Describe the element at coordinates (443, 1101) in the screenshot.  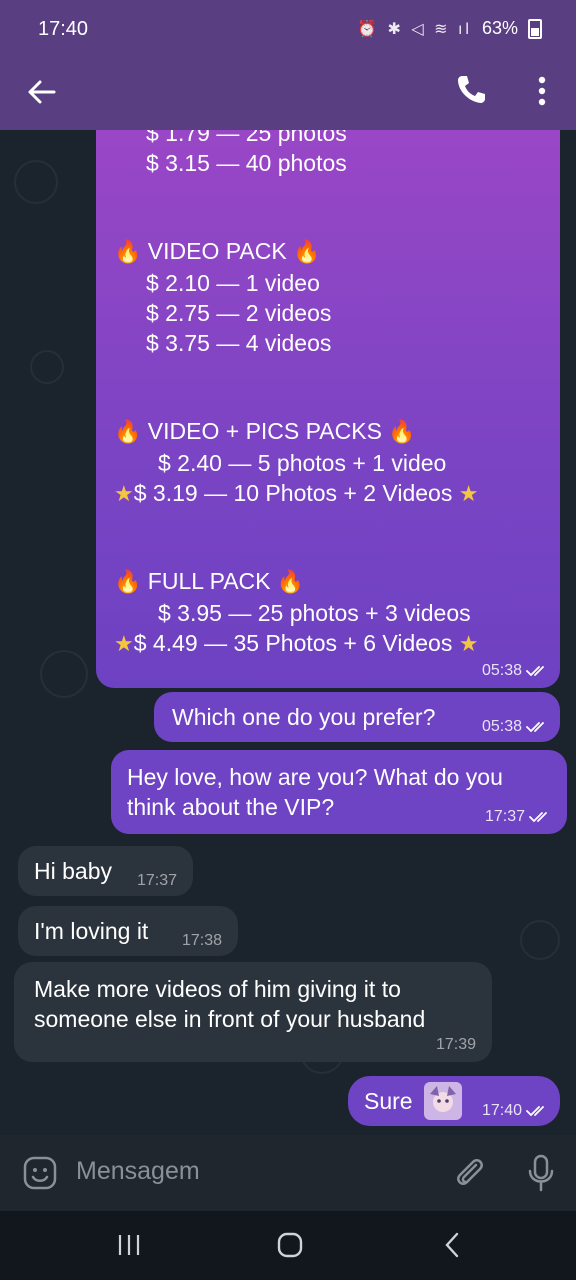
I see `sticker-emoji-icon` at that location.